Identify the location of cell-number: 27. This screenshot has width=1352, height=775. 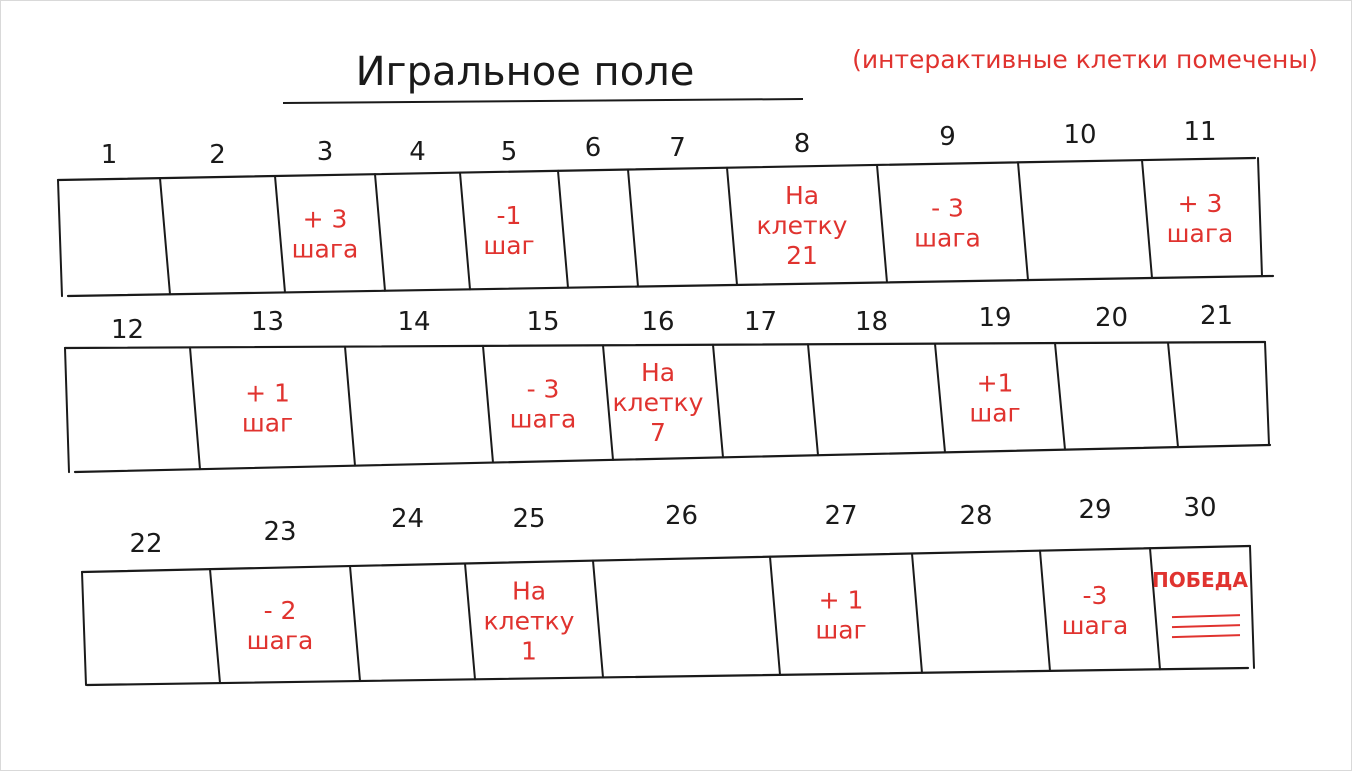
(840, 516).